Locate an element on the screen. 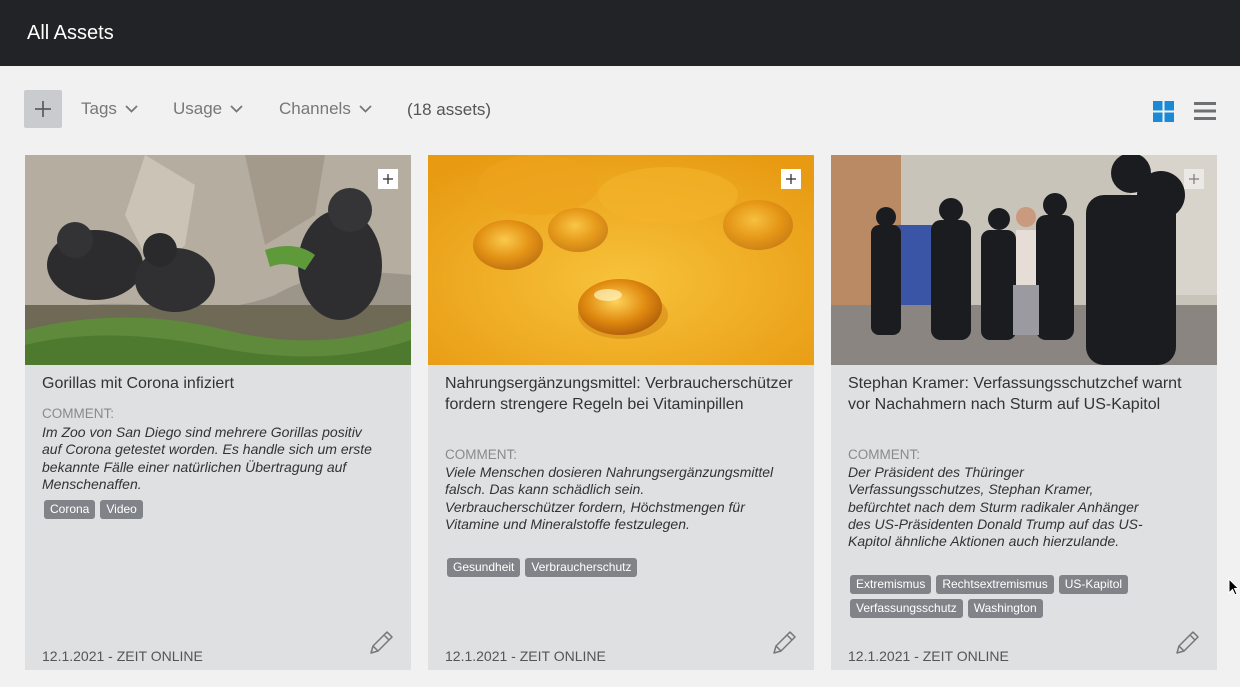 The width and height of the screenshot is (1240, 687). channels-filter-dropdown: Channels is located at coordinates (325, 109).